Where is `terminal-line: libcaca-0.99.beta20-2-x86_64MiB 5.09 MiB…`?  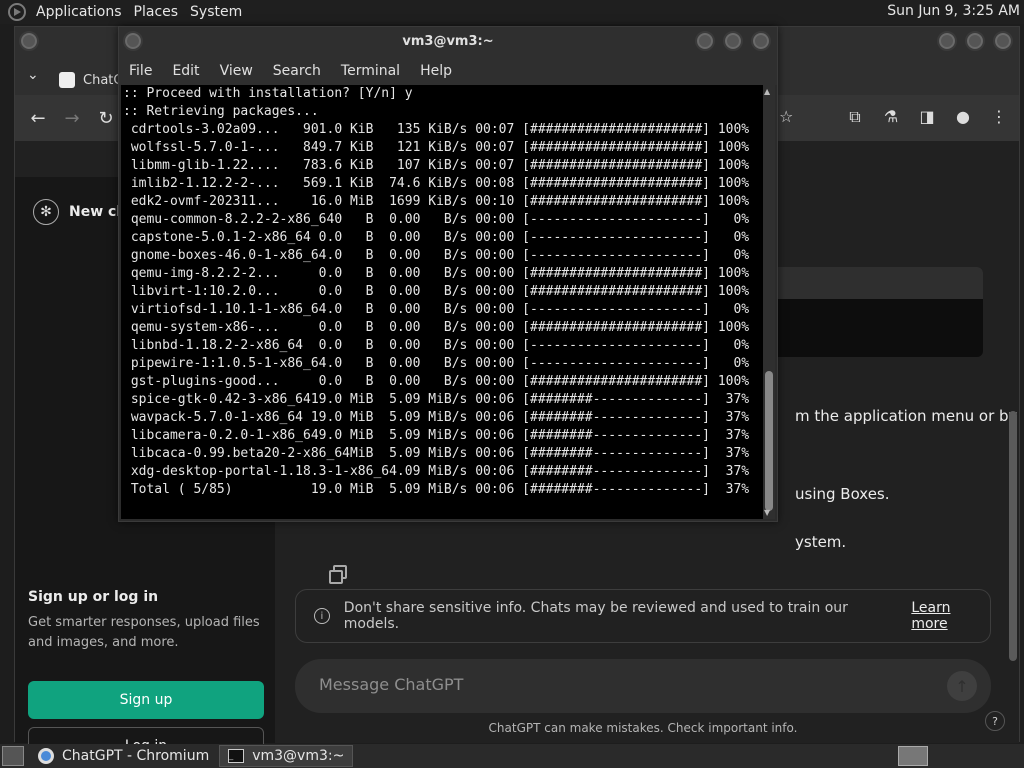 terminal-line: libcaca-0.99.beta20-2-x86_64MiB 5.09 MiB… is located at coordinates (436, 453).